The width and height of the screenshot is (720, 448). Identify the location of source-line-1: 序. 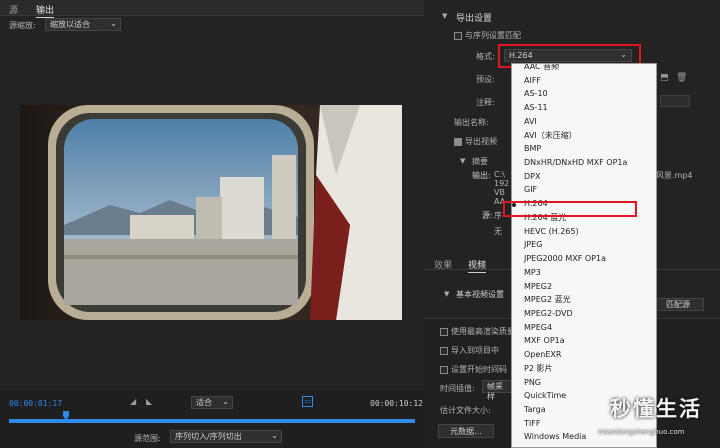
(498, 215).